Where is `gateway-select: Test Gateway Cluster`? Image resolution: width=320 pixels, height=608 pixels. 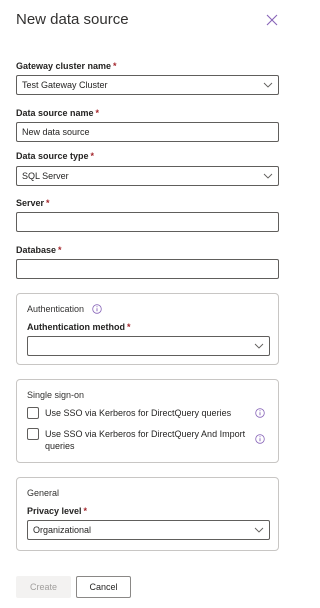
gateway-select: Test Gateway Cluster is located at coordinates (147, 85).